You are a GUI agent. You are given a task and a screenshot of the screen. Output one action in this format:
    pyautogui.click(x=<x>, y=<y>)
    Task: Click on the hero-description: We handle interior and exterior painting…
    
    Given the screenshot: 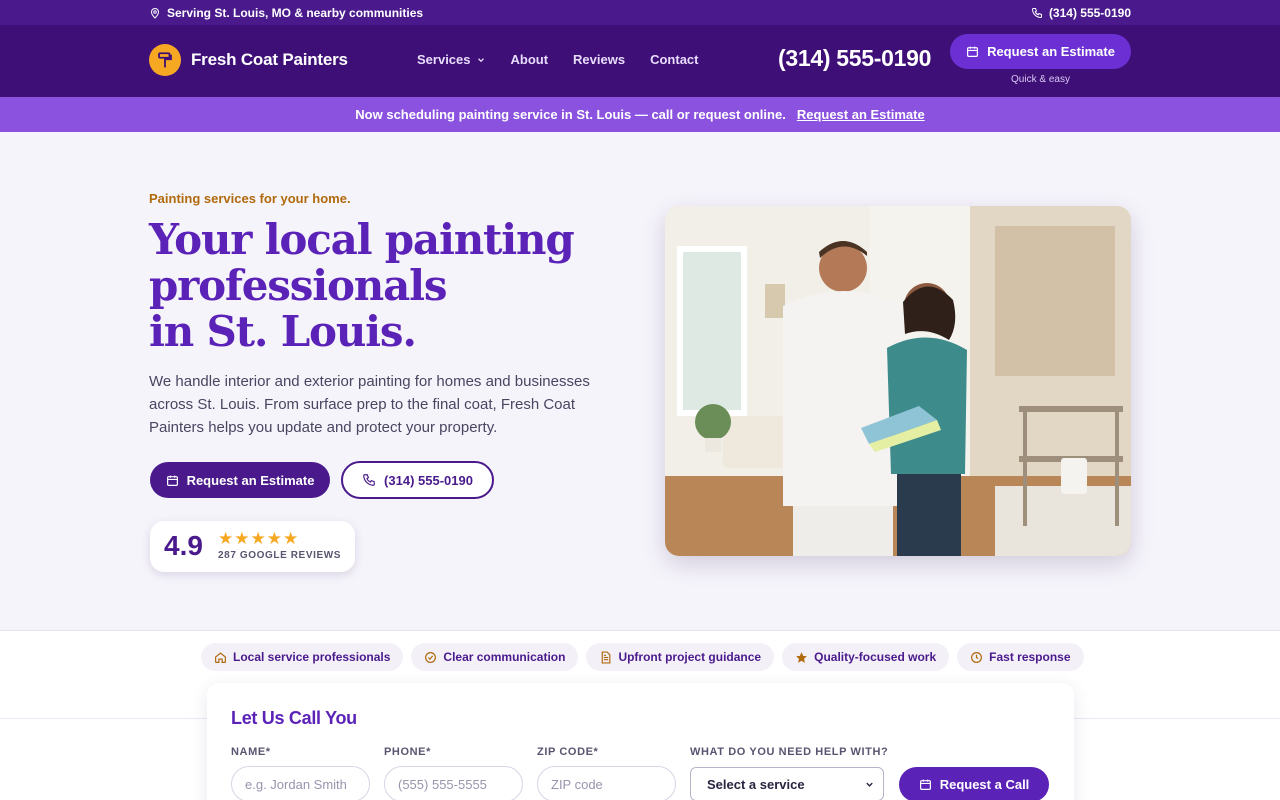 What is the action you would take?
    pyautogui.click(x=369, y=404)
    